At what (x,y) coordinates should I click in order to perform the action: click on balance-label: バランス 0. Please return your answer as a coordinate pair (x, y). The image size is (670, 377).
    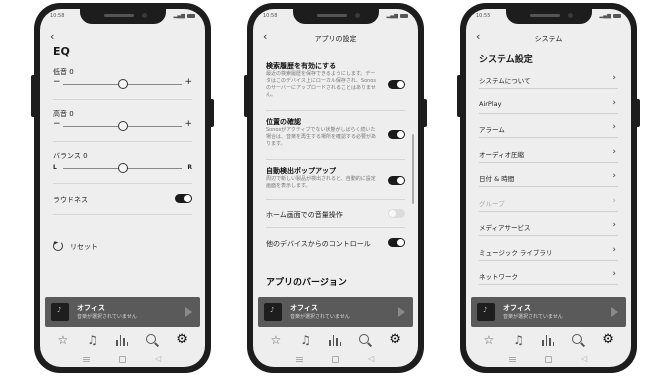
    Looking at the image, I should click on (70, 156).